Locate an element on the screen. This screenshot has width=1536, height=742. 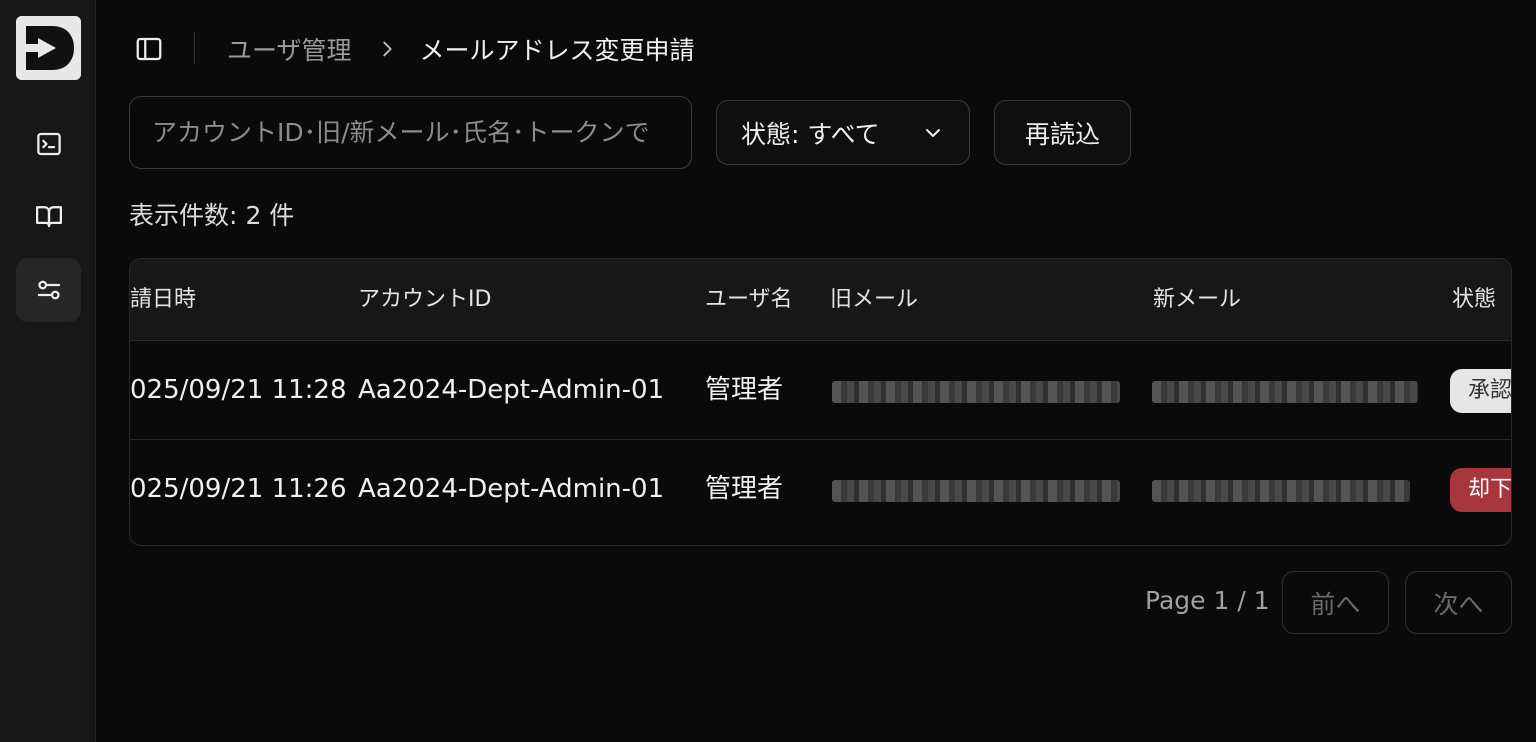
settings-sliders-icon is located at coordinates (48, 290).